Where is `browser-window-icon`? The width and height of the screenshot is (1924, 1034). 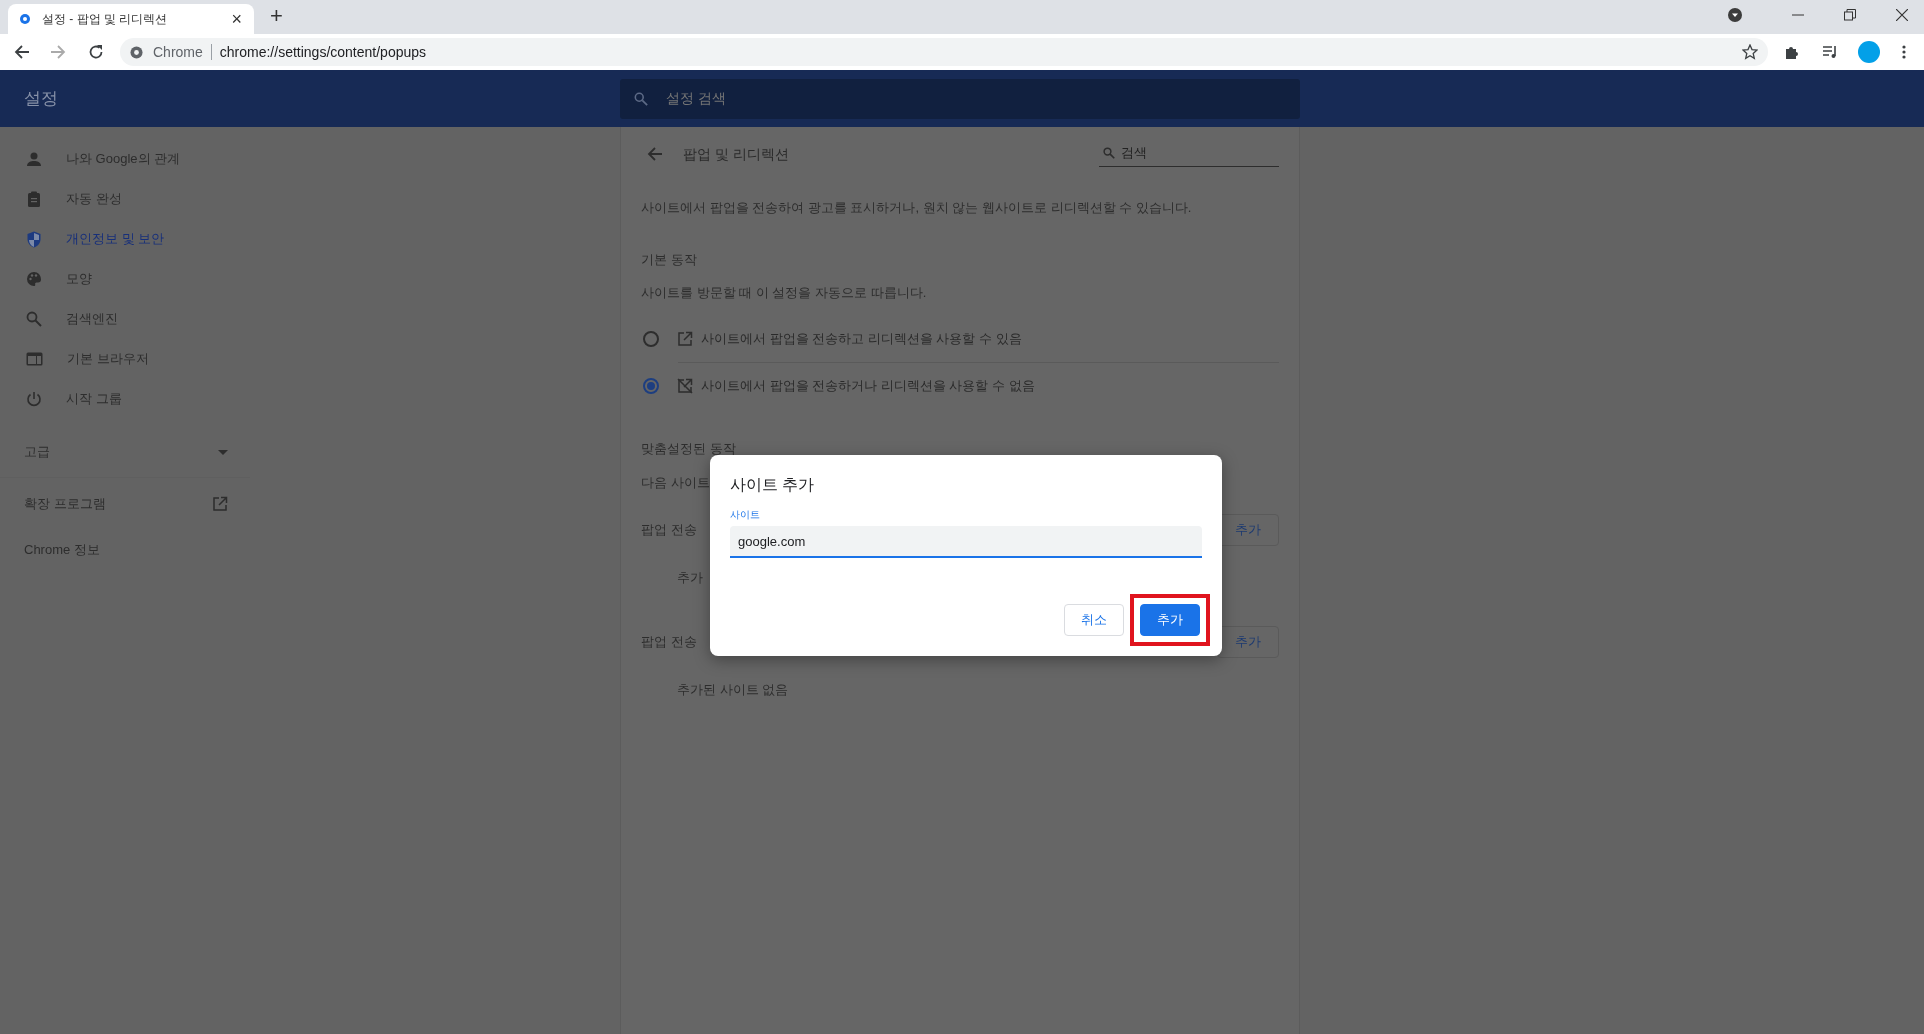
browser-window-icon is located at coordinates (34, 359).